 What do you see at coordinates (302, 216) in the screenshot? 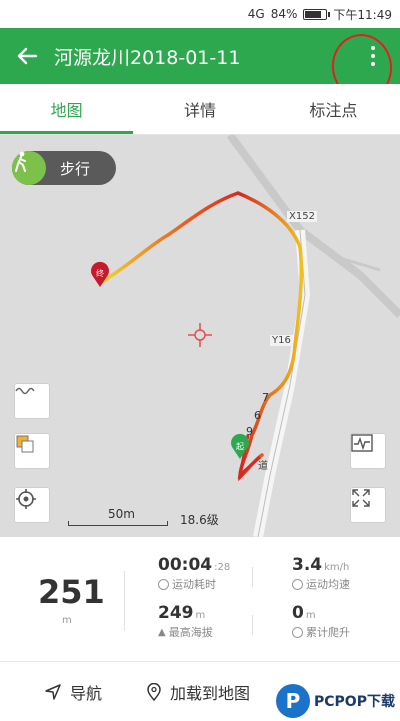
I see `road-label: X152` at bounding box center [302, 216].